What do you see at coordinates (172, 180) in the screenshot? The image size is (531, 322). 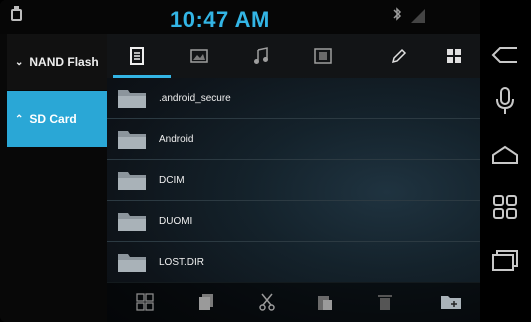 I see `file-name: DCIM` at bounding box center [172, 180].